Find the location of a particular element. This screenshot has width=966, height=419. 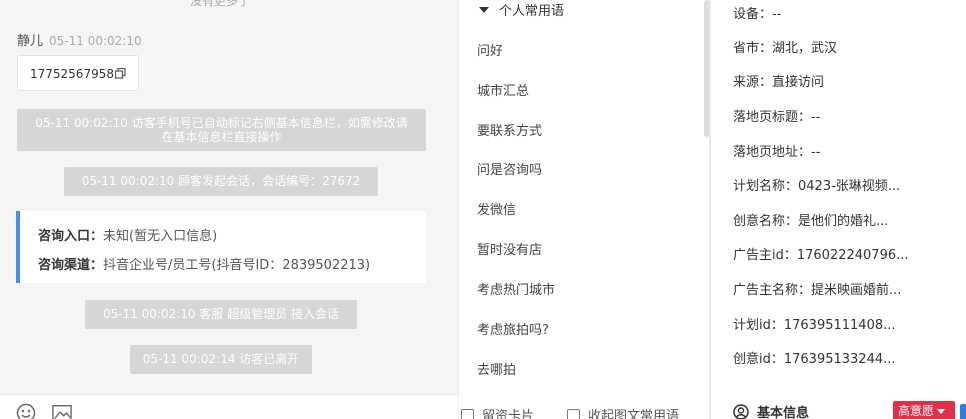

phrase-group-header: 个人常用语 is located at coordinates (521, 9).